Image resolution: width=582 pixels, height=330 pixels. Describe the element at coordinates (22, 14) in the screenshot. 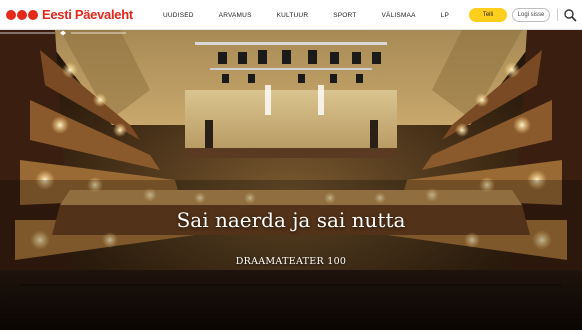

I see `logo-dots-icon` at that location.